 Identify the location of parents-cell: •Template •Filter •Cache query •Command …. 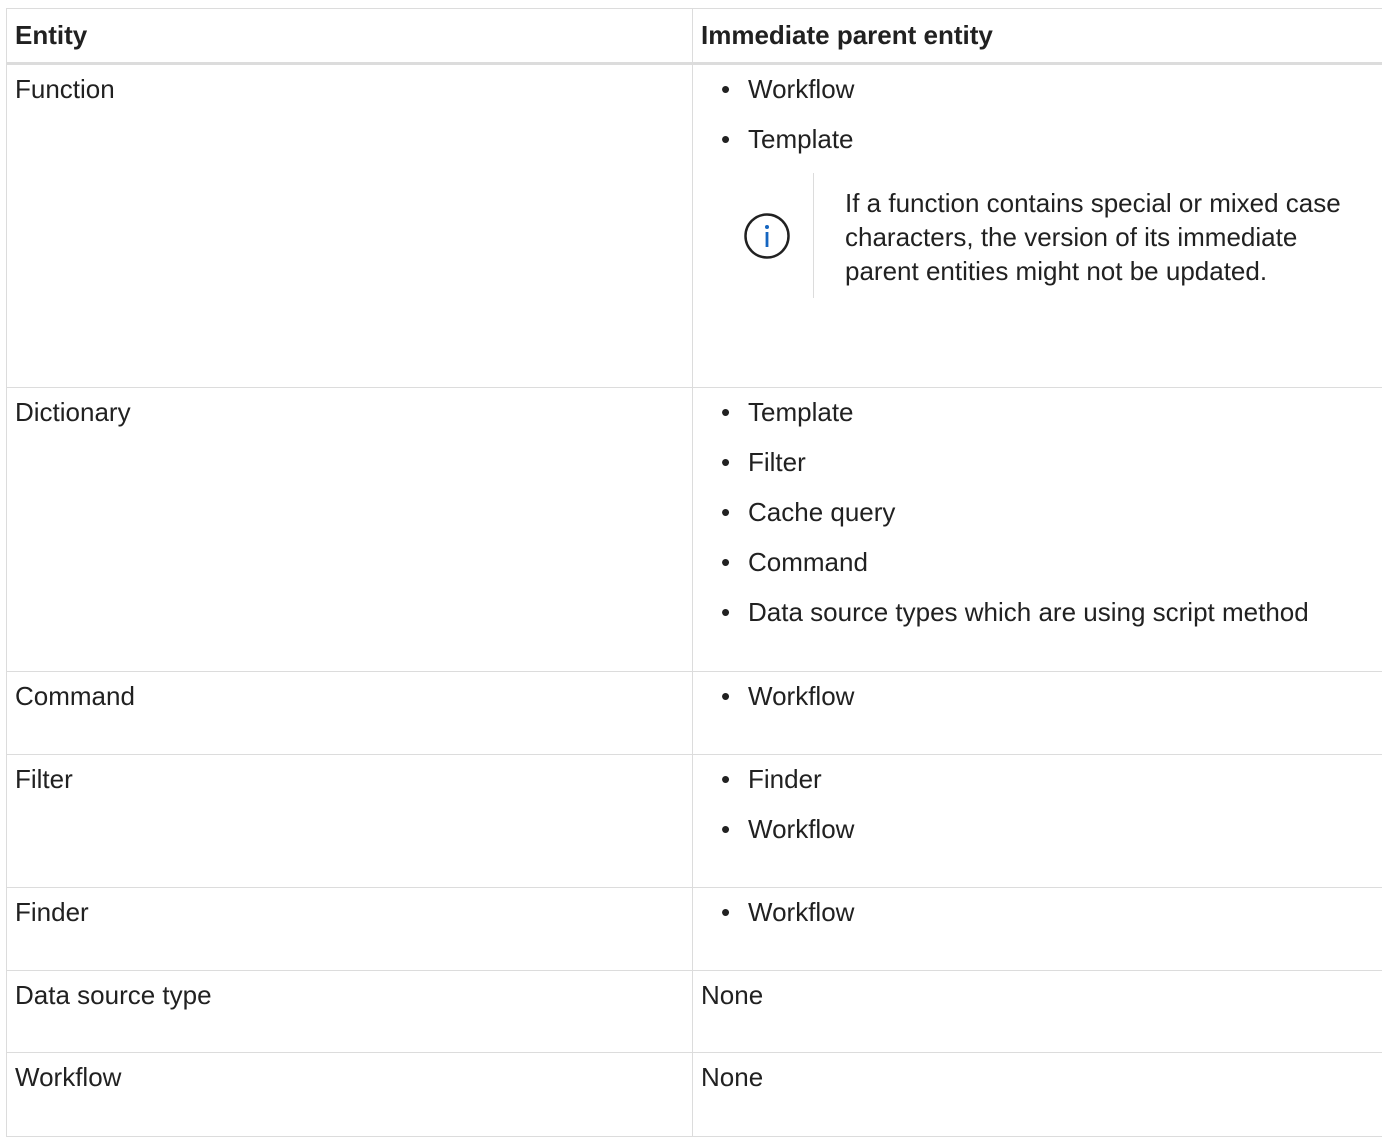
(1037, 530).